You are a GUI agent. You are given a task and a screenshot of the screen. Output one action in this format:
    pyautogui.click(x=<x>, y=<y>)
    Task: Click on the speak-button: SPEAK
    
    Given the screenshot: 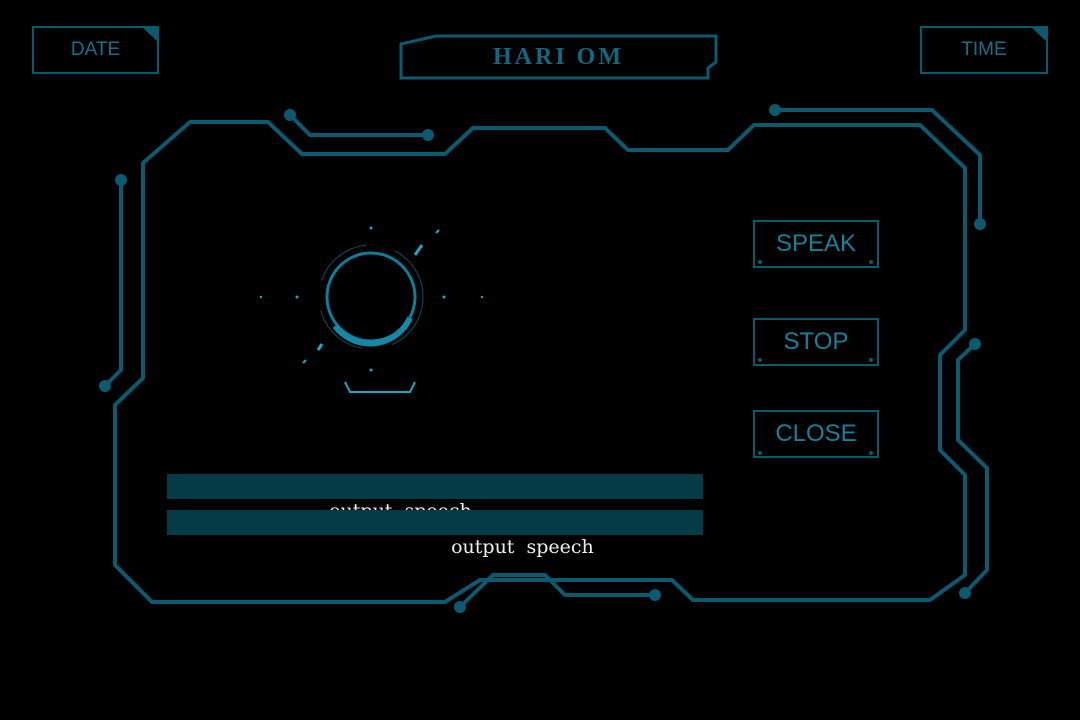 What is the action you would take?
    pyautogui.click(x=816, y=244)
    